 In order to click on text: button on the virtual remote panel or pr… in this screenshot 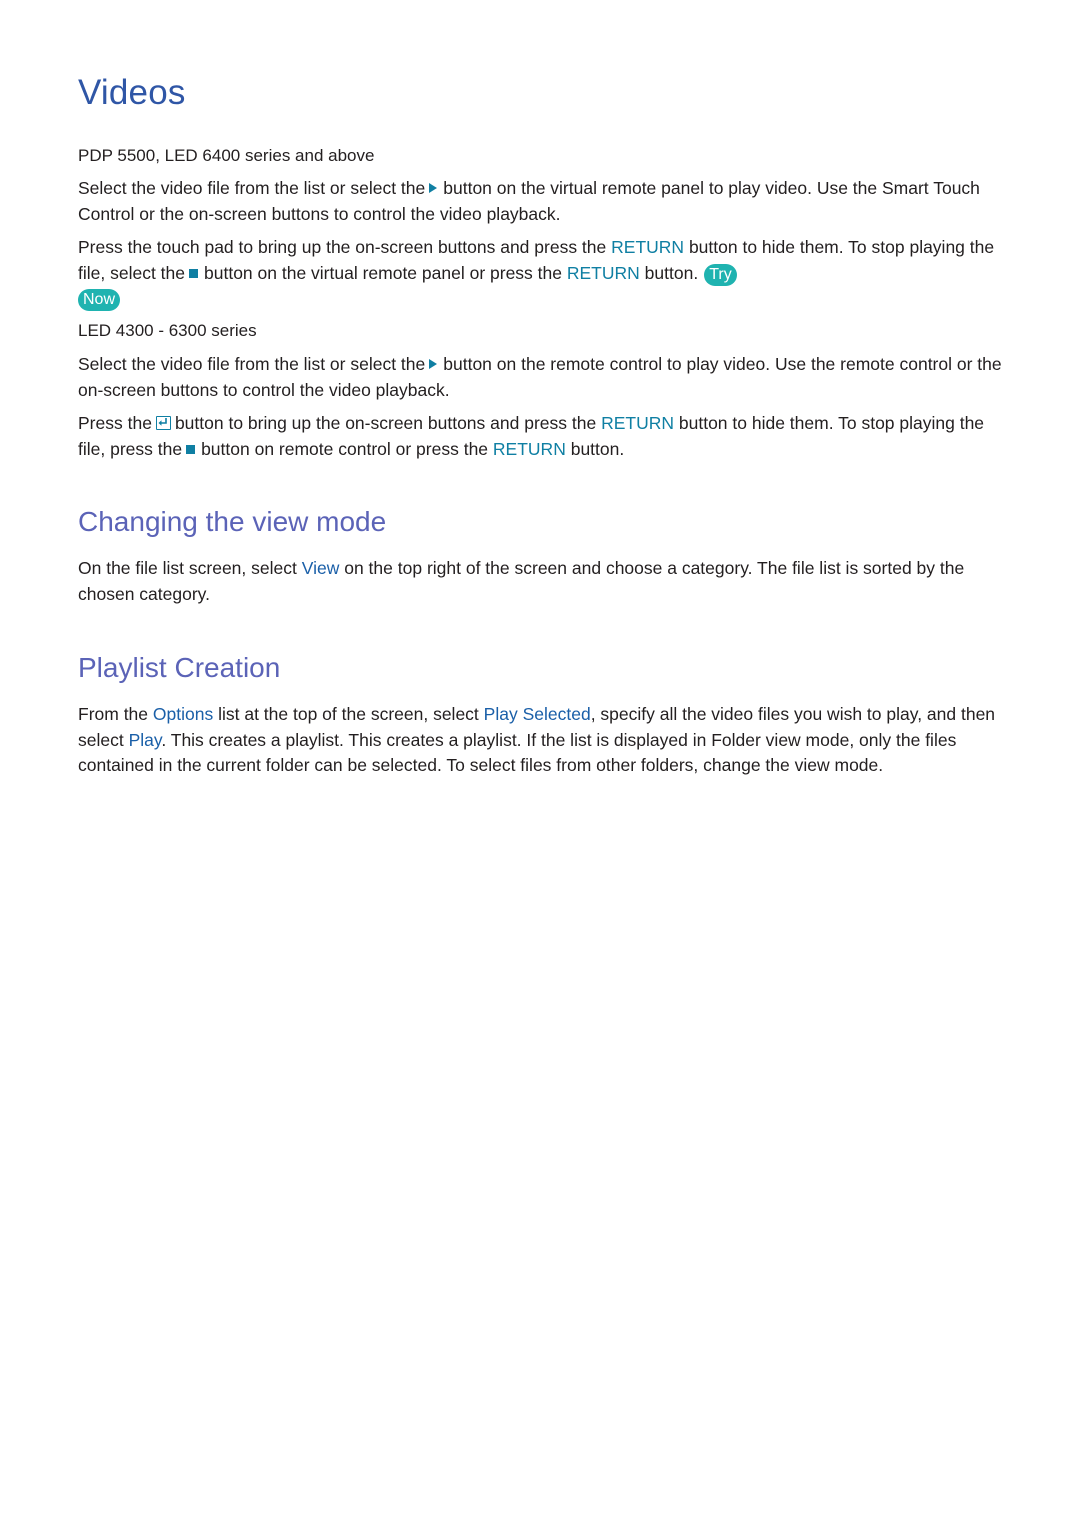, I will do `click(383, 272)`.